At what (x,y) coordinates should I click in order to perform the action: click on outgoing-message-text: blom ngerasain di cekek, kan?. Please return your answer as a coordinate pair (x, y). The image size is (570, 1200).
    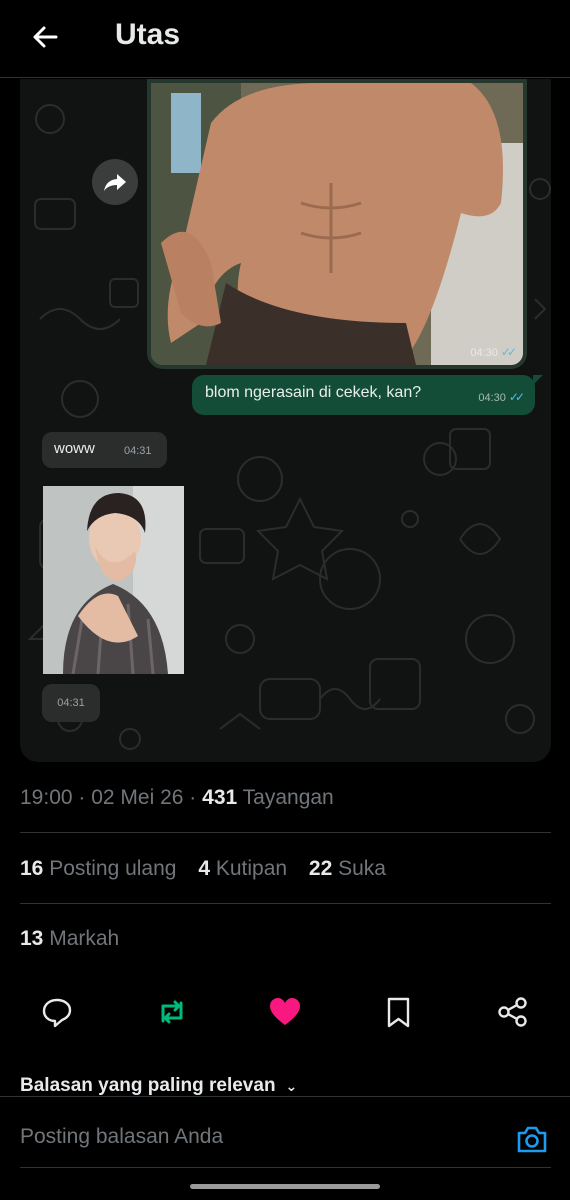
    Looking at the image, I should click on (313, 392).